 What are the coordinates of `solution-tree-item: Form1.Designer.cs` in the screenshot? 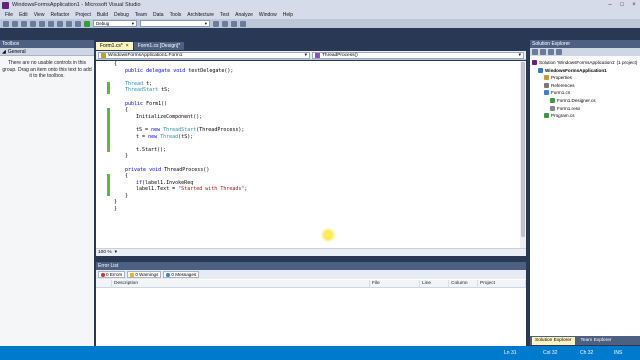 It's located at (573, 100).